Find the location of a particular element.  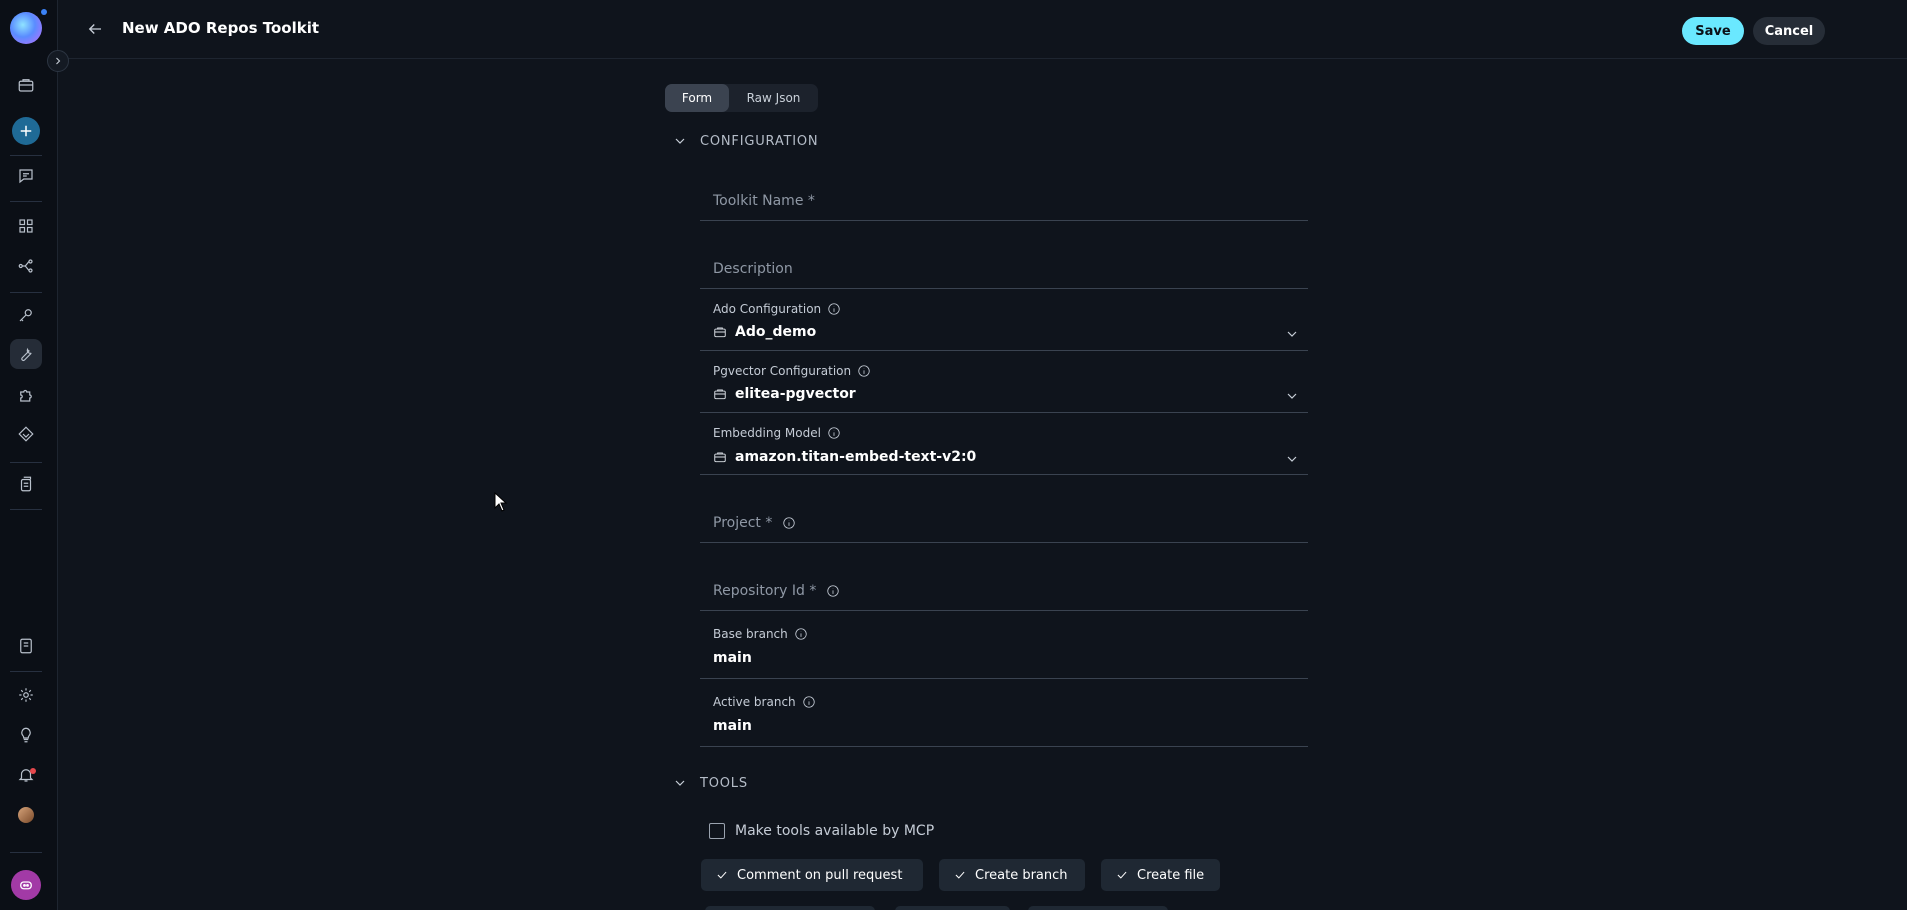

save-button: Save is located at coordinates (1713, 31).